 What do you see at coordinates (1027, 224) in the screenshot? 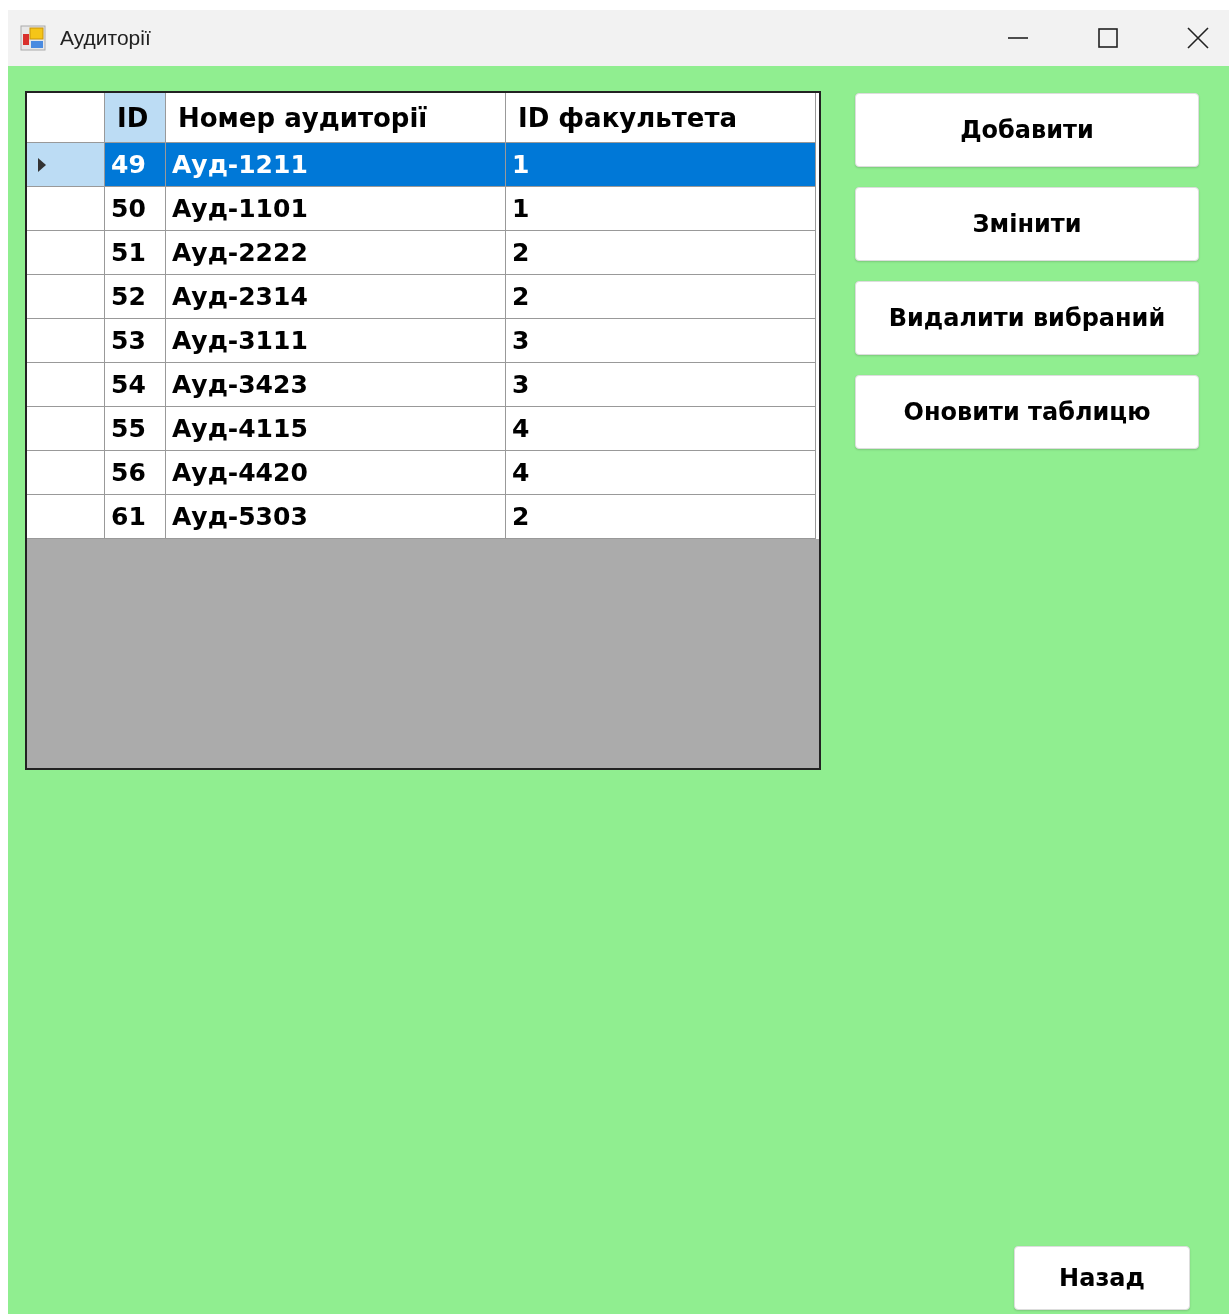
I see `action-button: Змінити` at bounding box center [1027, 224].